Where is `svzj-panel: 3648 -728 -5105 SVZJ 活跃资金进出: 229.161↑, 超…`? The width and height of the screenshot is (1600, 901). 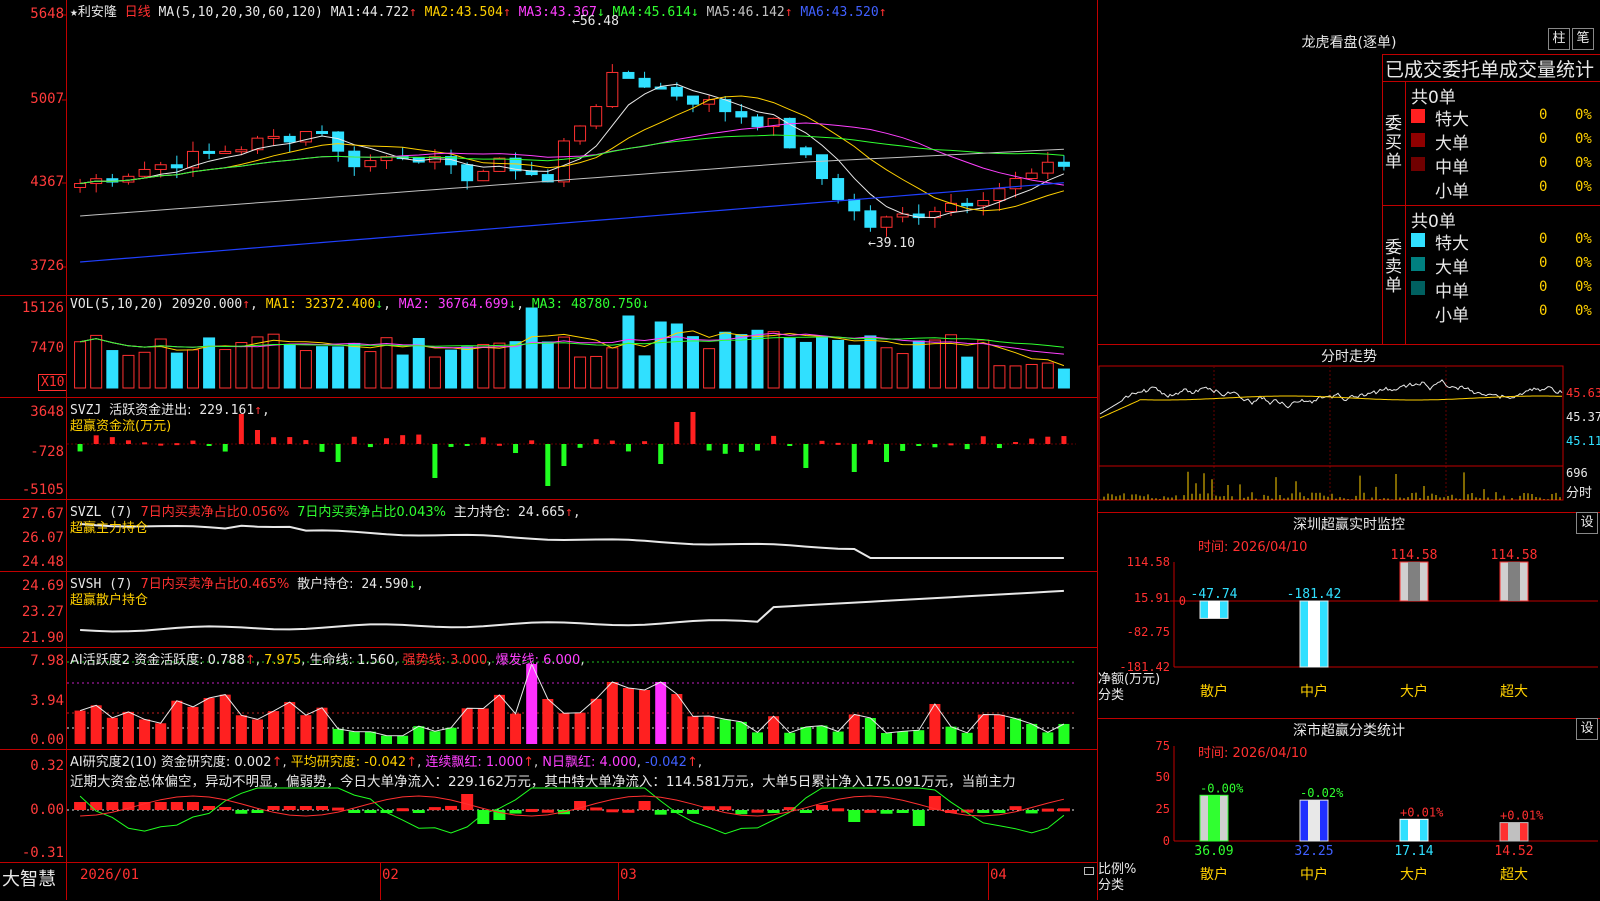
svzj-panel: 3648 -728 -5105 SVZJ 活跃资金进出: 229.161↑, 超… is located at coordinates (548, 449).